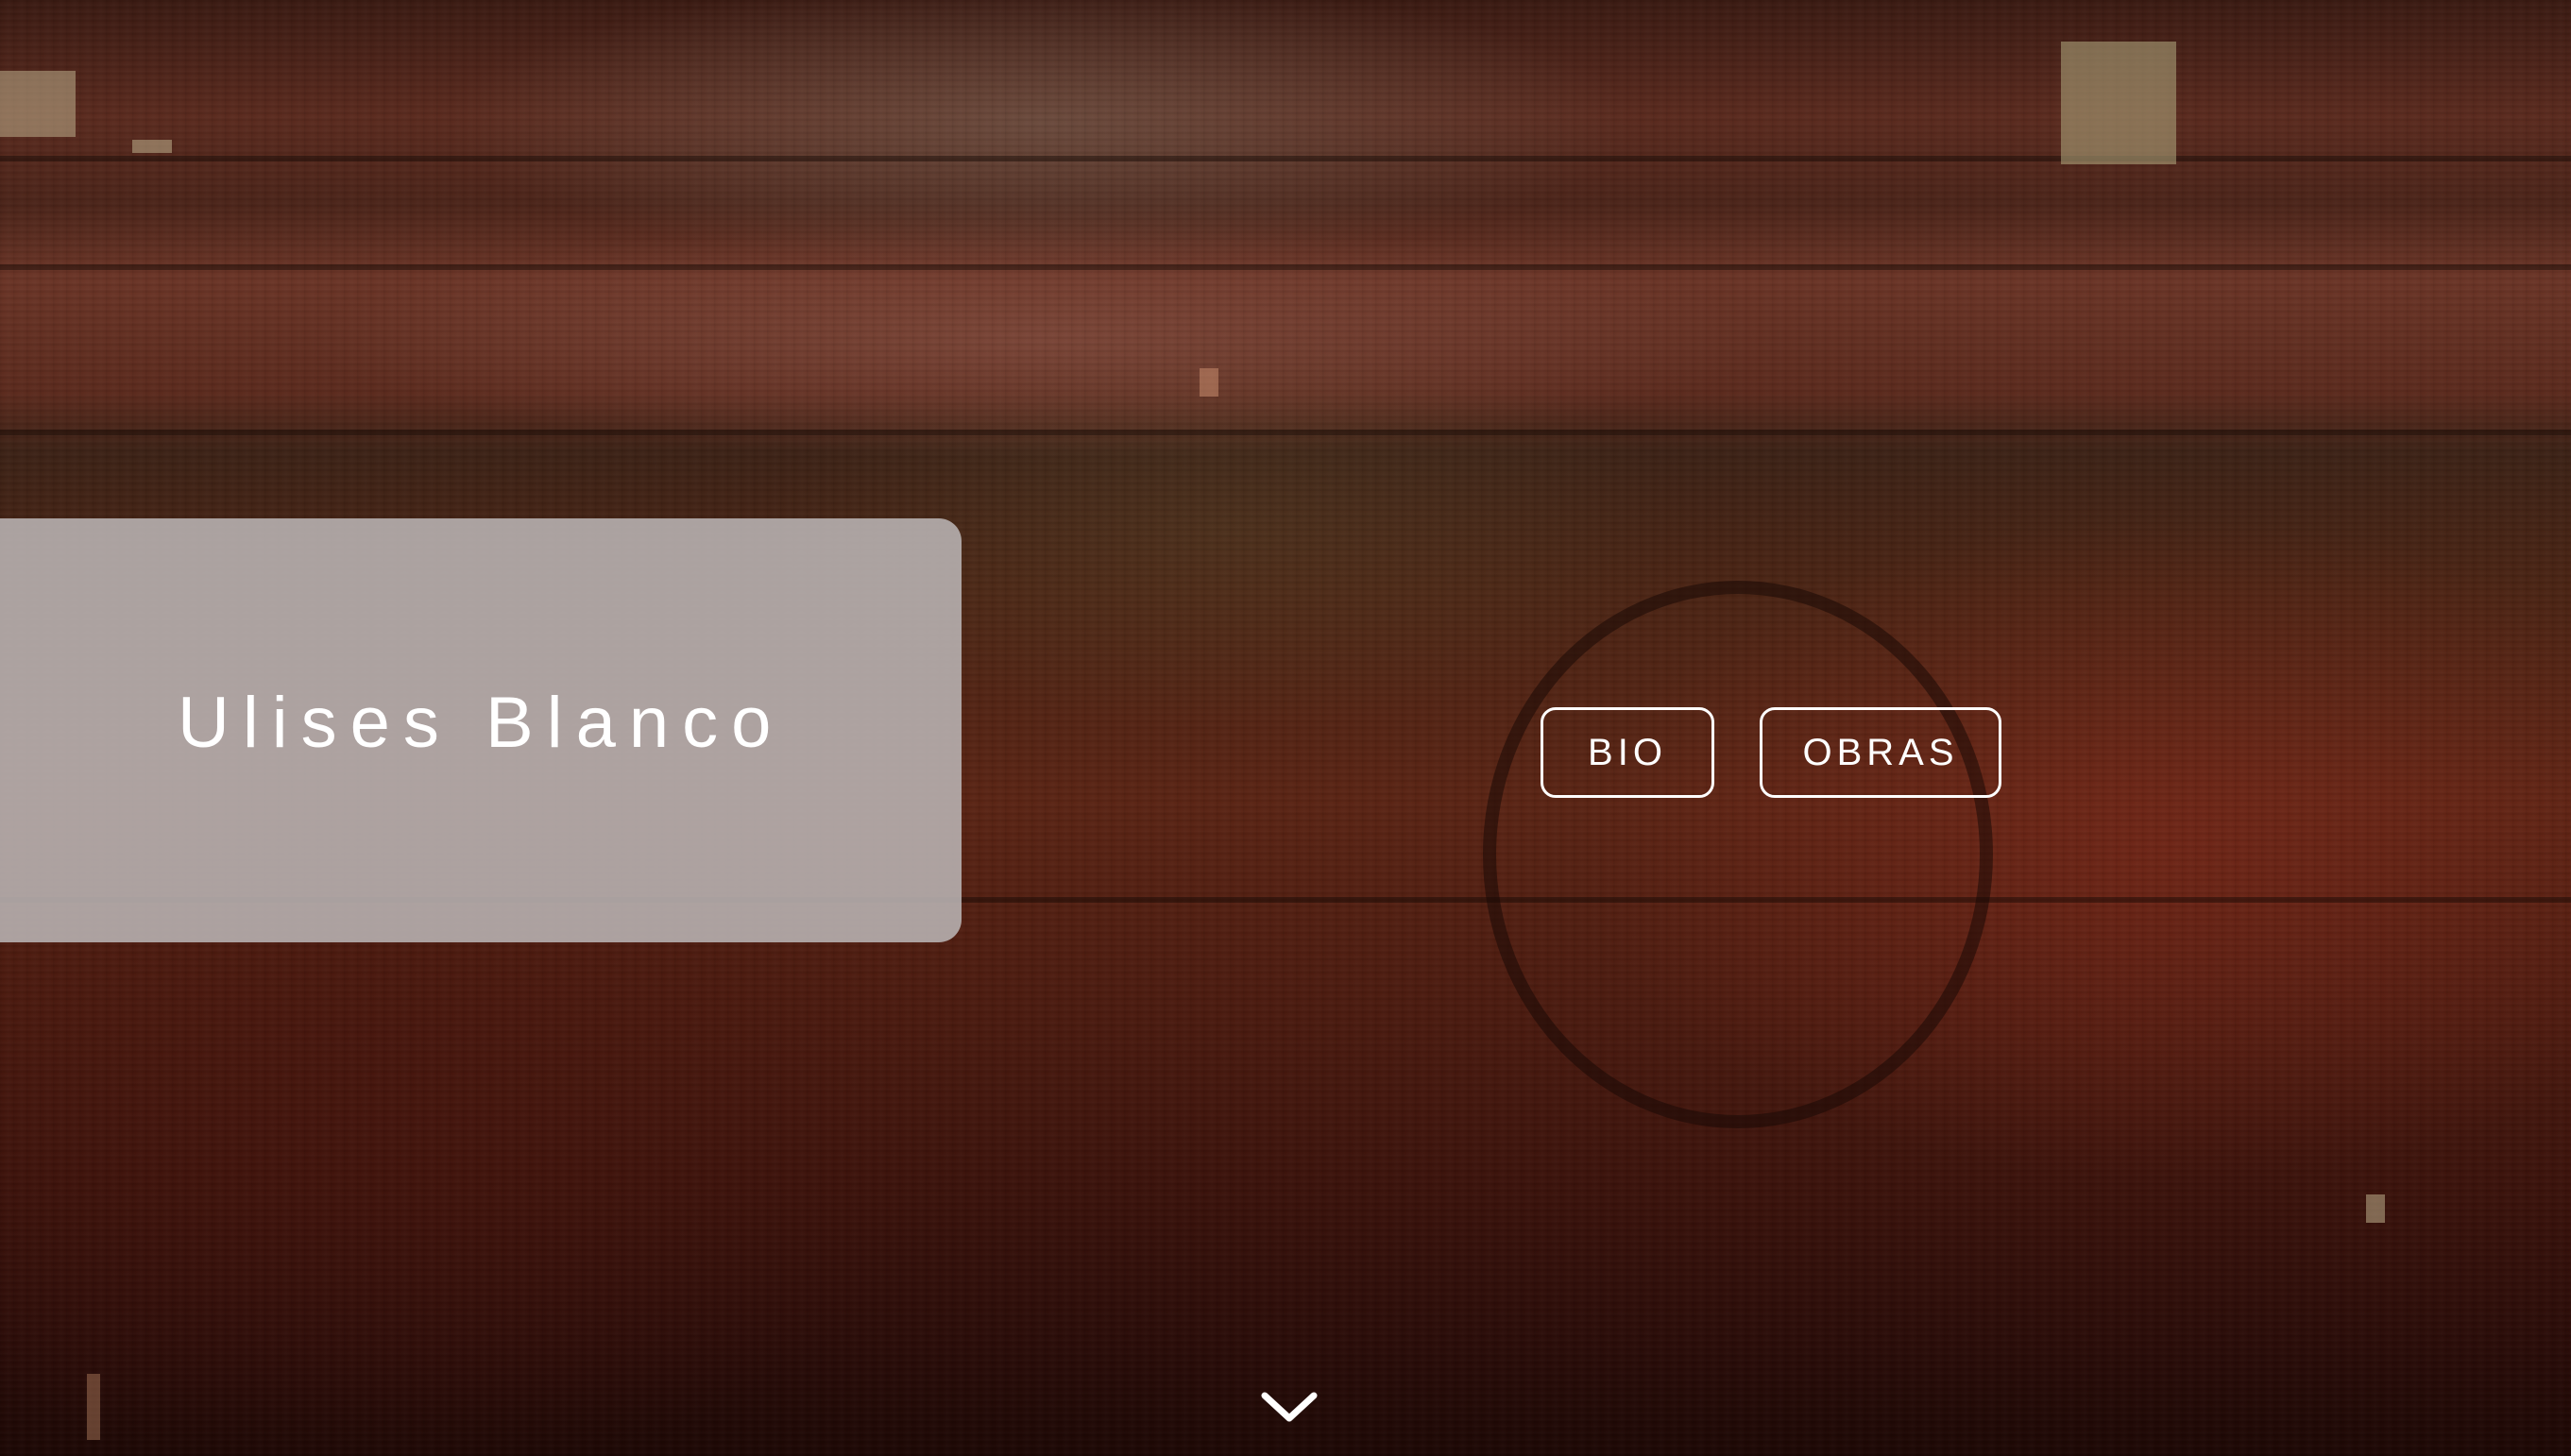 The image size is (2571, 1456). What do you see at coordinates (1880, 752) in the screenshot?
I see `obras-button: OBRAS` at bounding box center [1880, 752].